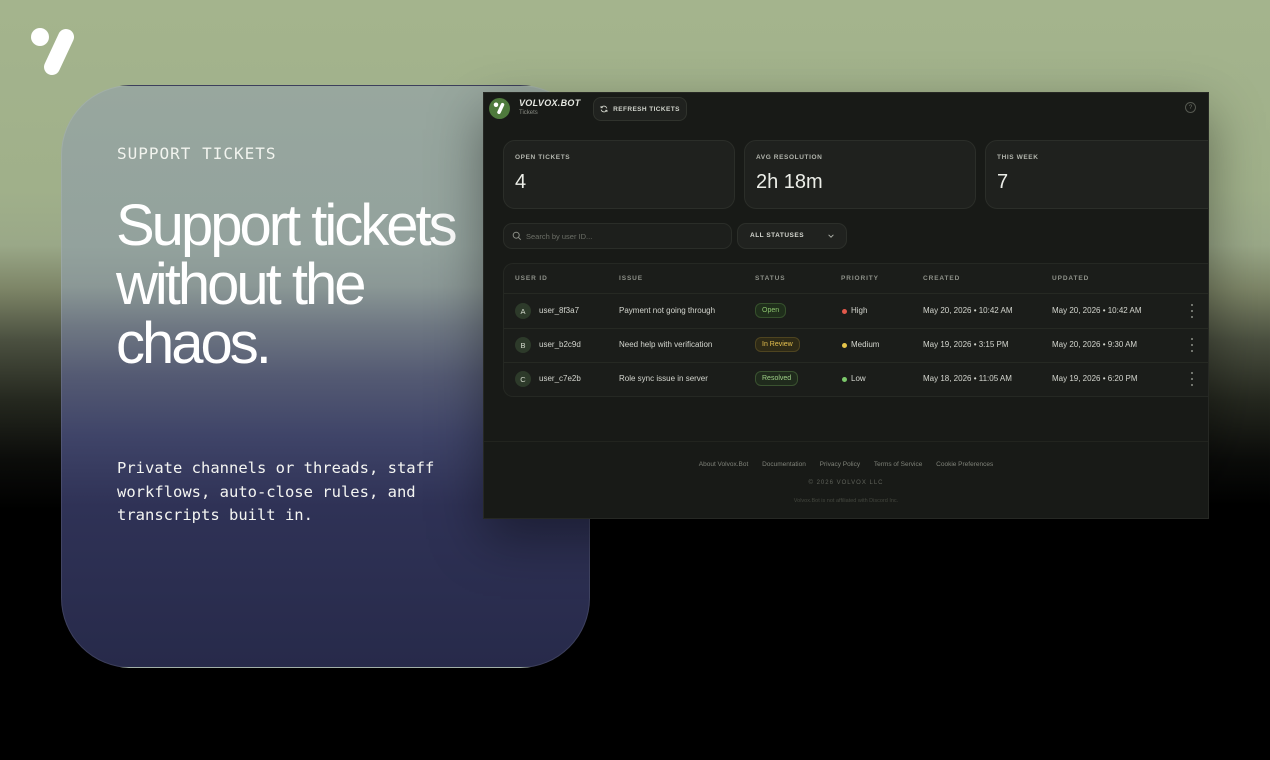 Image resolution: width=1270 pixels, height=760 pixels. What do you see at coordinates (846, 109) in the screenshot?
I see `top-bar: VOLVOX.BOT Tickets REFRESH TICKETS ?` at bounding box center [846, 109].